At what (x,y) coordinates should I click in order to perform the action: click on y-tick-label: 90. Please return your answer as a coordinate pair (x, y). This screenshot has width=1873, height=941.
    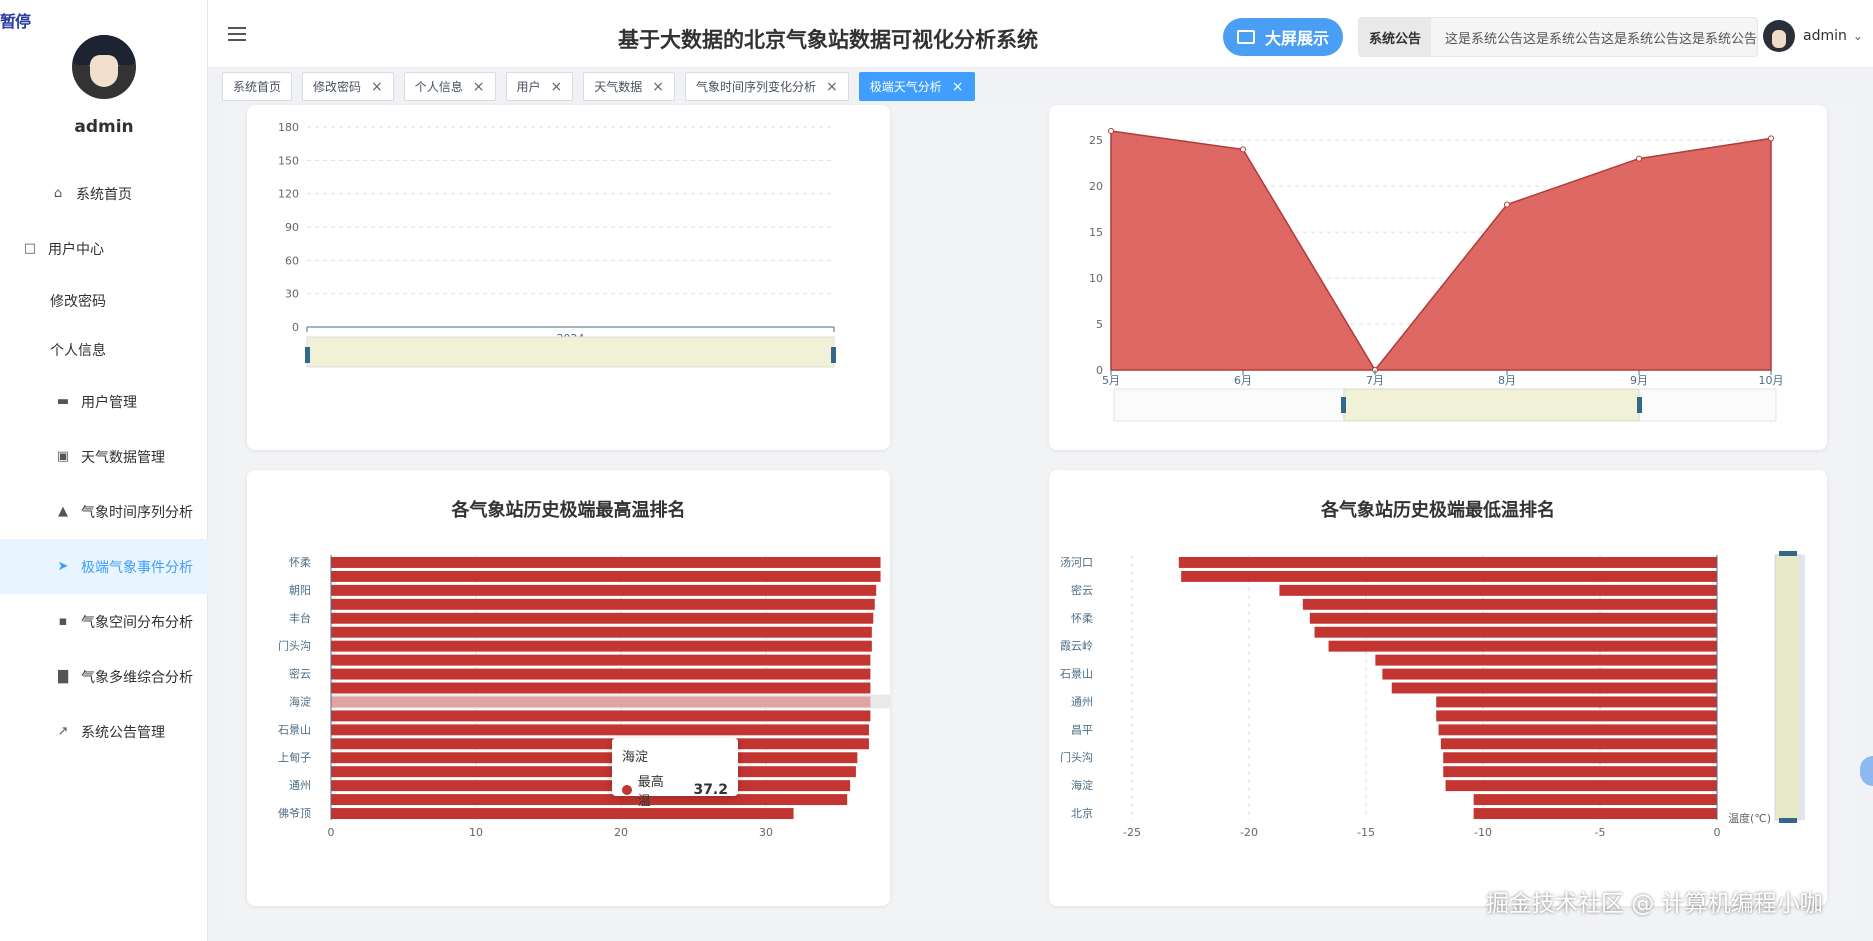
    Looking at the image, I should click on (292, 227).